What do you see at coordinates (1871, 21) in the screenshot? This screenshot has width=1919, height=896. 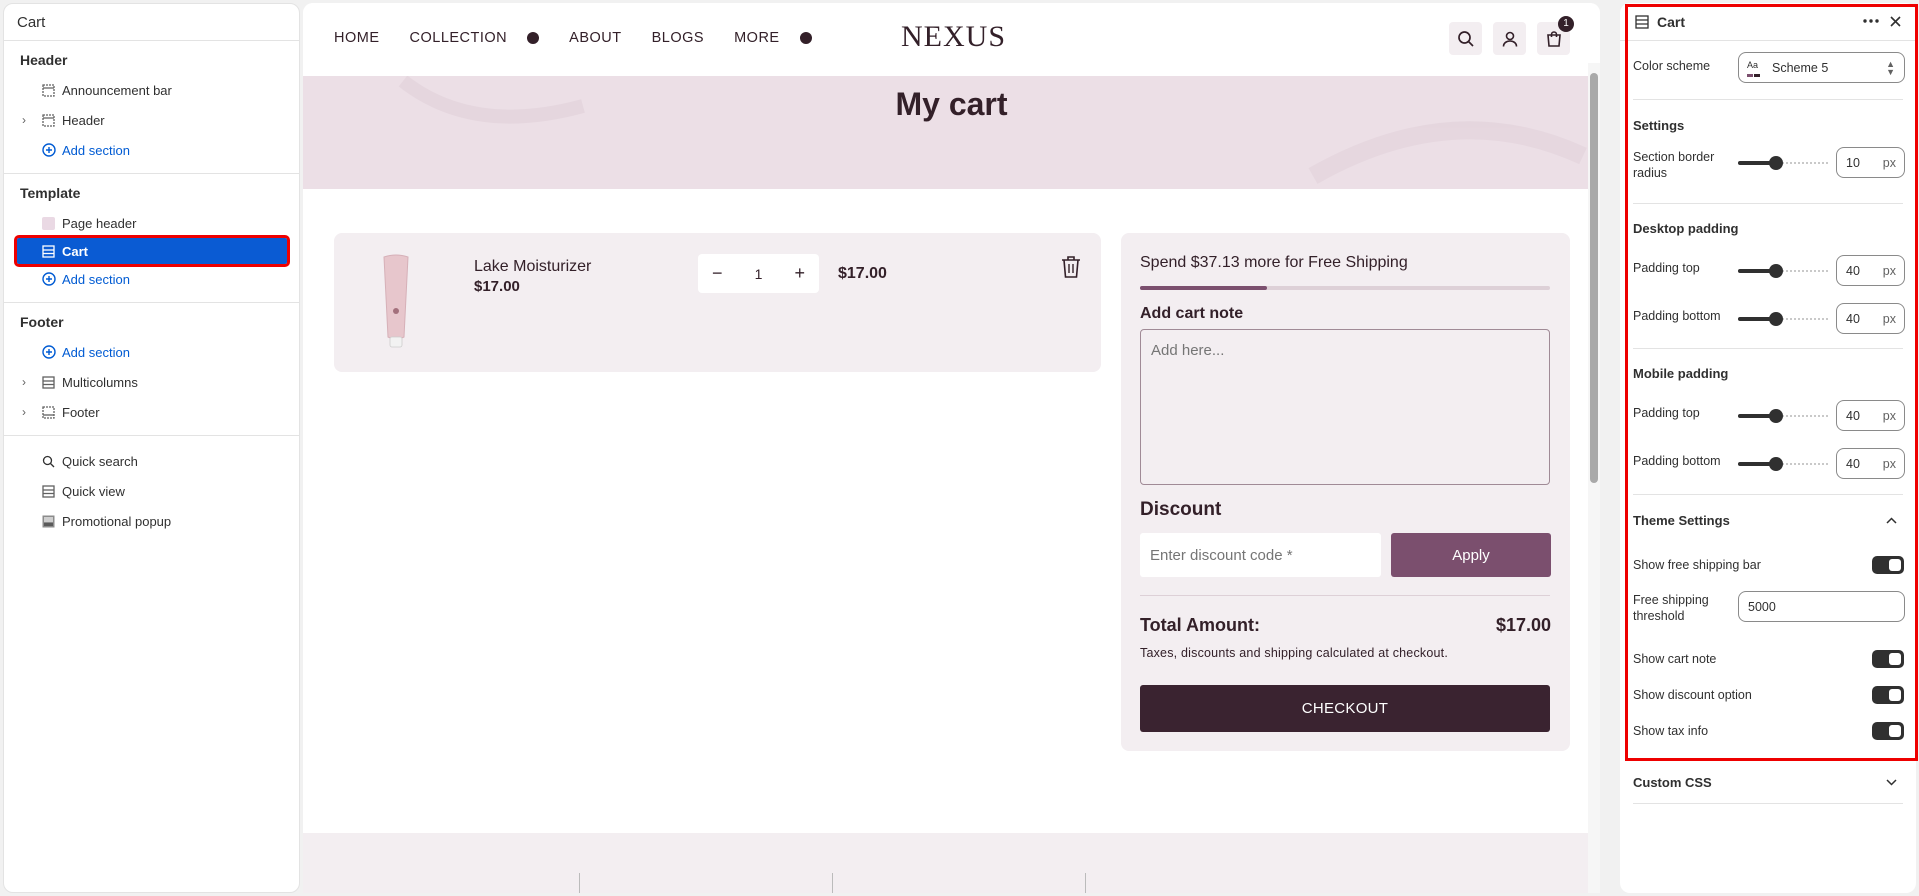 I see `more-options-icon` at bounding box center [1871, 21].